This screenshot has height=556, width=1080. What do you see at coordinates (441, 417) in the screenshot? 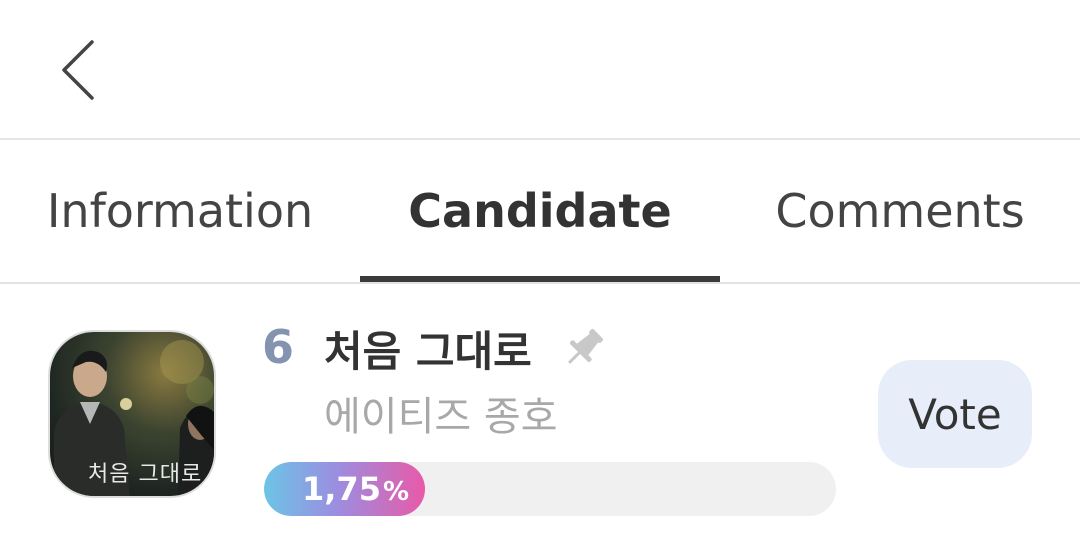
I see `artist-name: 에이티즈 종호` at bounding box center [441, 417].